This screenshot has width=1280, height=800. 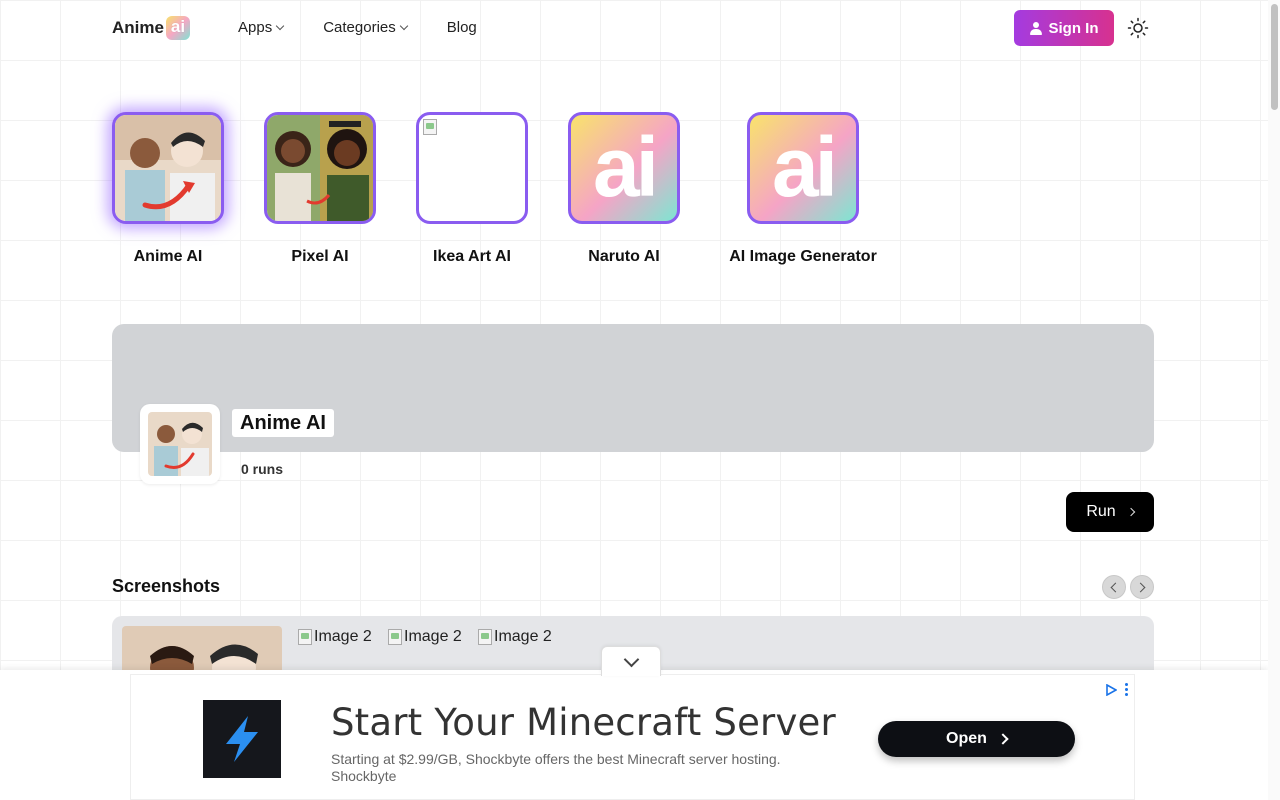 What do you see at coordinates (1142, 587) in the screenshot?
I see `screenshots-next-button` at bounding box center [1142, 587].